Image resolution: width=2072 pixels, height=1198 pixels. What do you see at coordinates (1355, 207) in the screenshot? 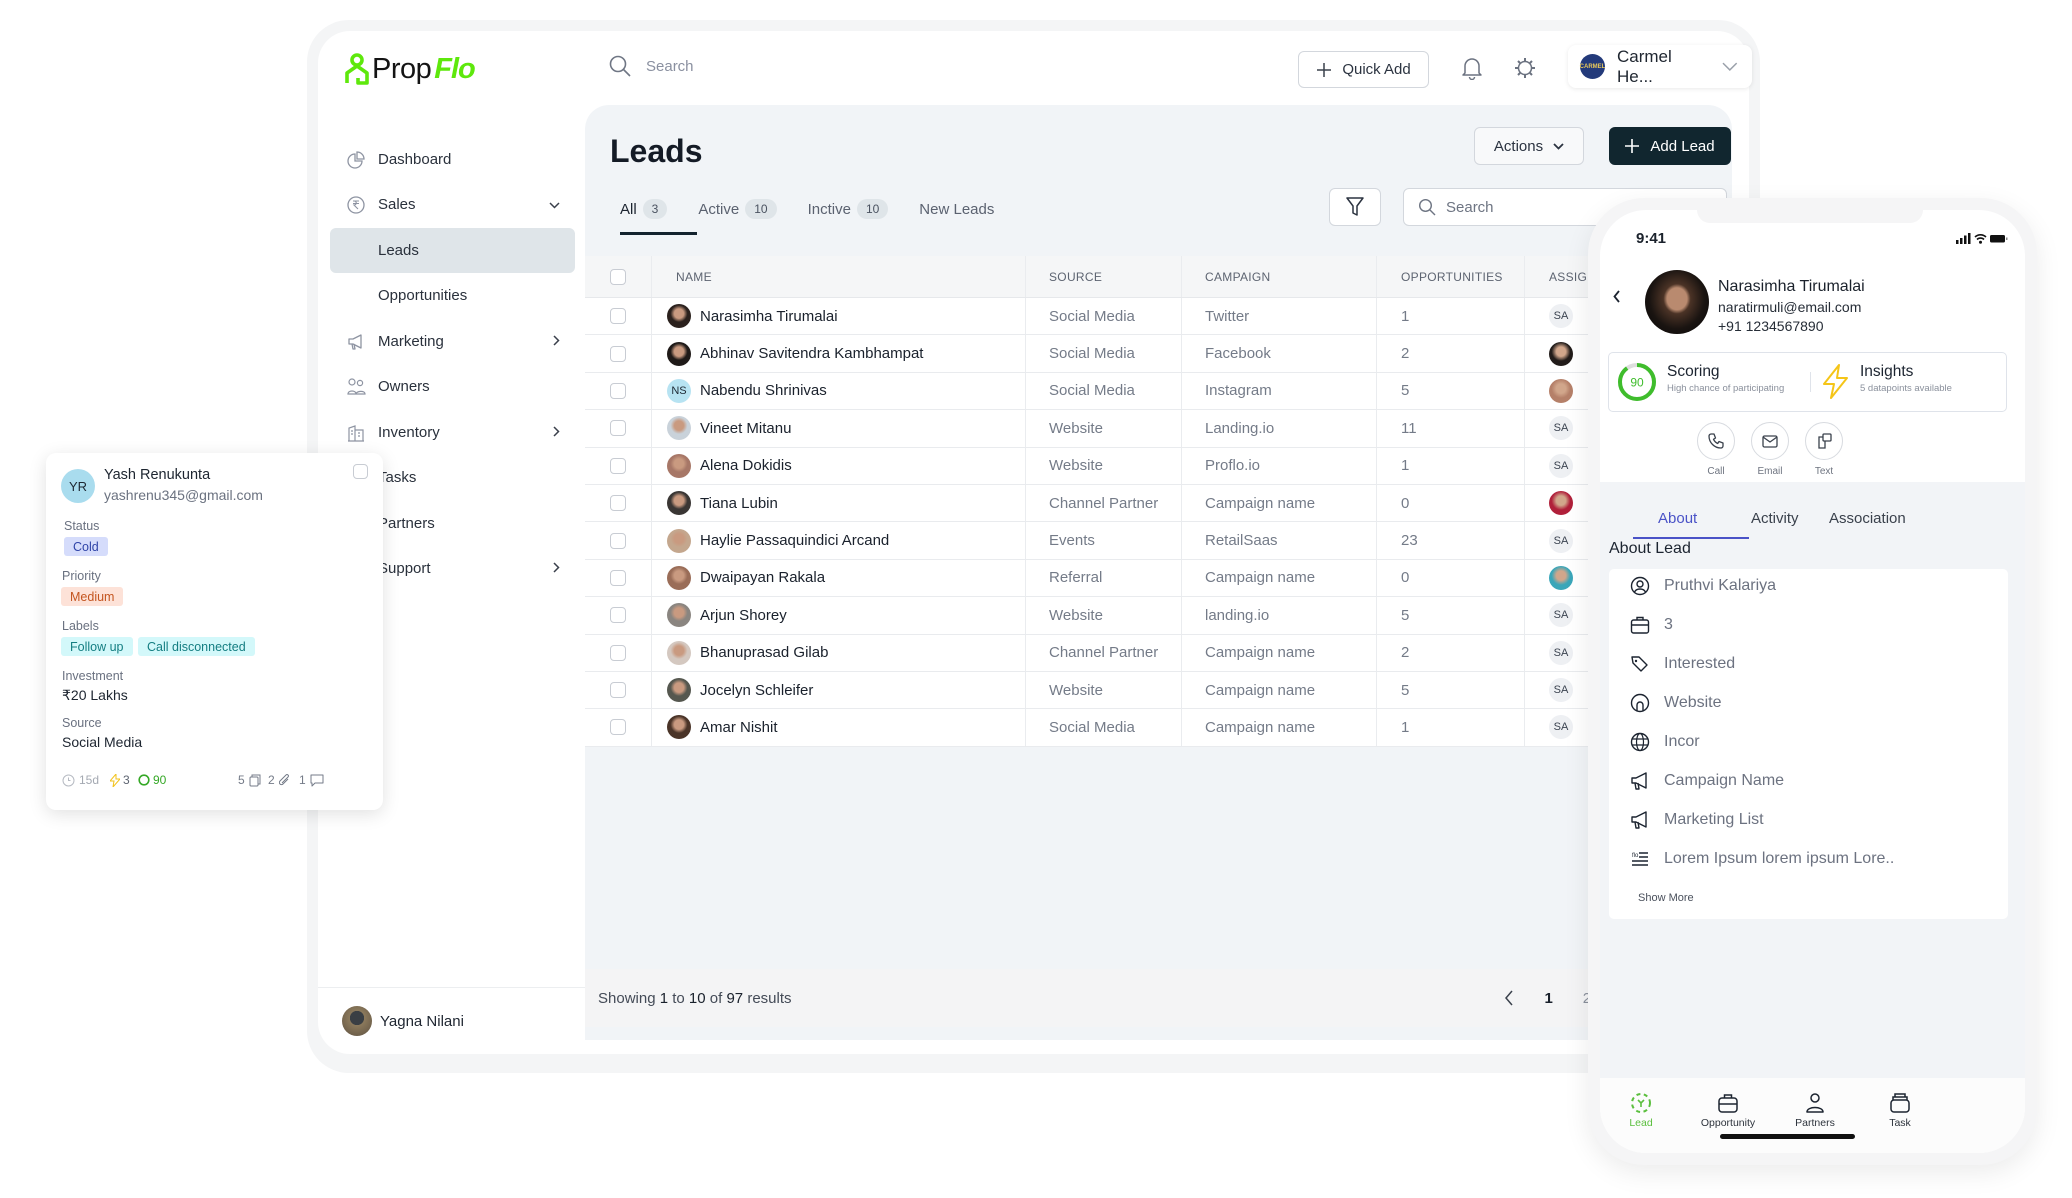
I see `filter-button` at bounding box center [1355, 207].